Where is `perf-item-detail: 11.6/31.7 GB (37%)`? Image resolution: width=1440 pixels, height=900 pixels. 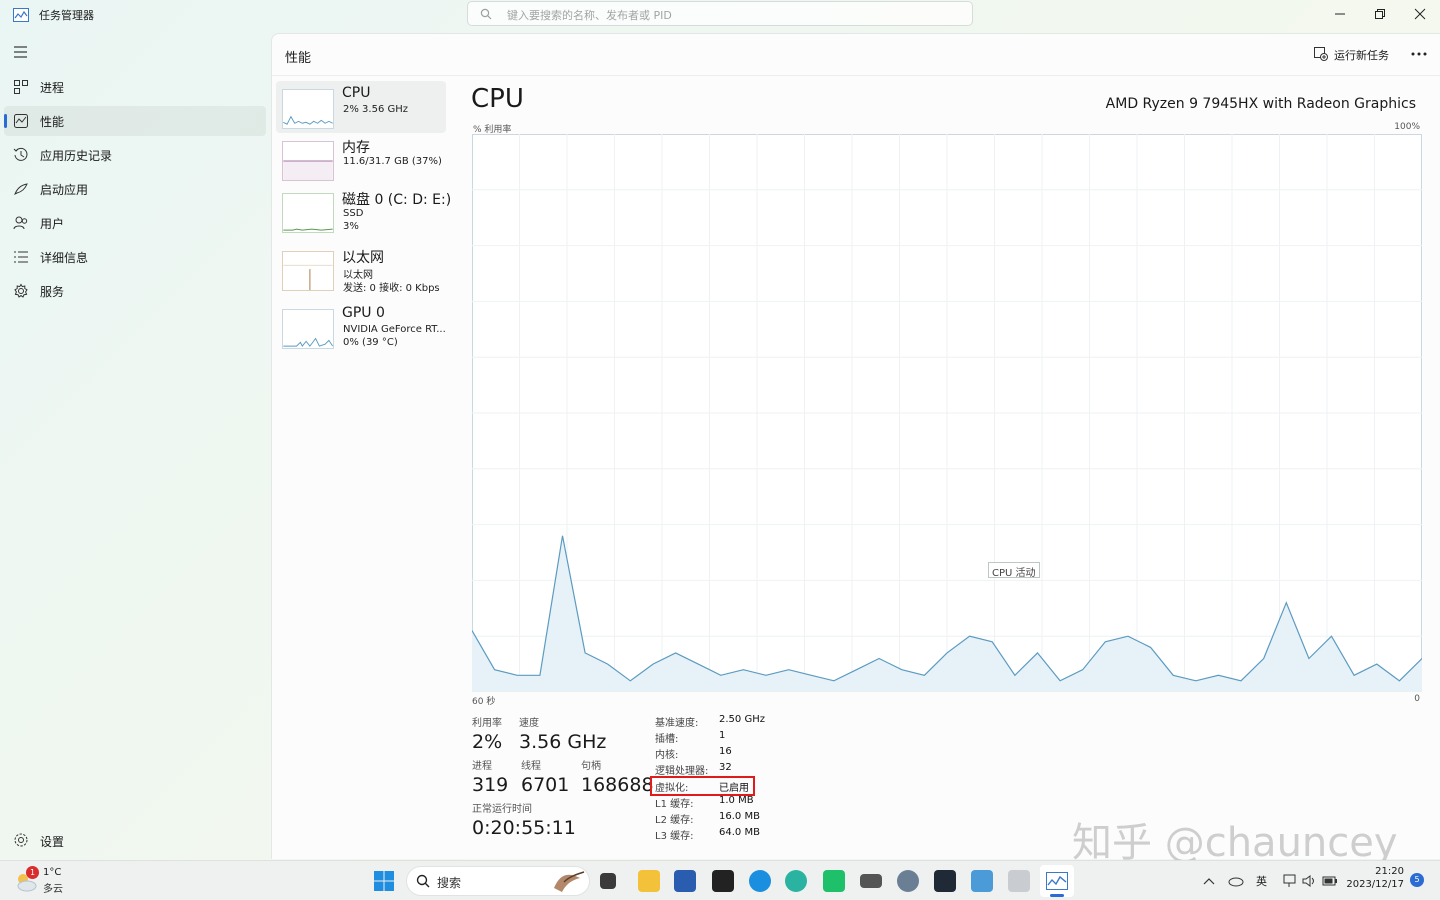
perf-item-detail: 11.6/31.7 GB (37%) is located at coordinates (392, 161).